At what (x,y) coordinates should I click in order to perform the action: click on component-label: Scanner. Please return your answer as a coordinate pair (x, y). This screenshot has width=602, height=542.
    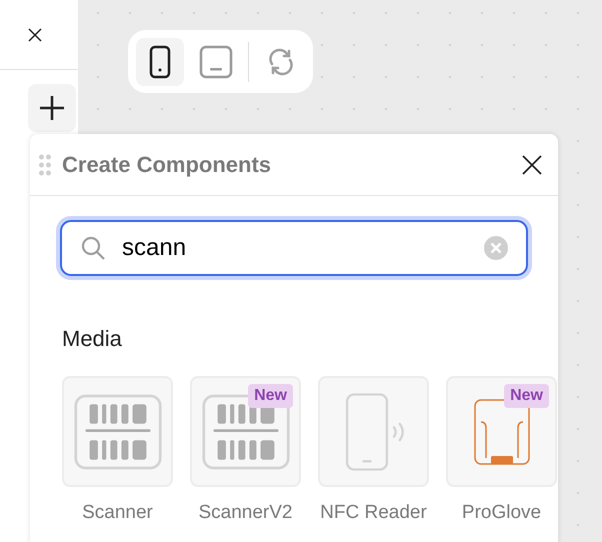
    Looking at the image, I should click on (117, 513).